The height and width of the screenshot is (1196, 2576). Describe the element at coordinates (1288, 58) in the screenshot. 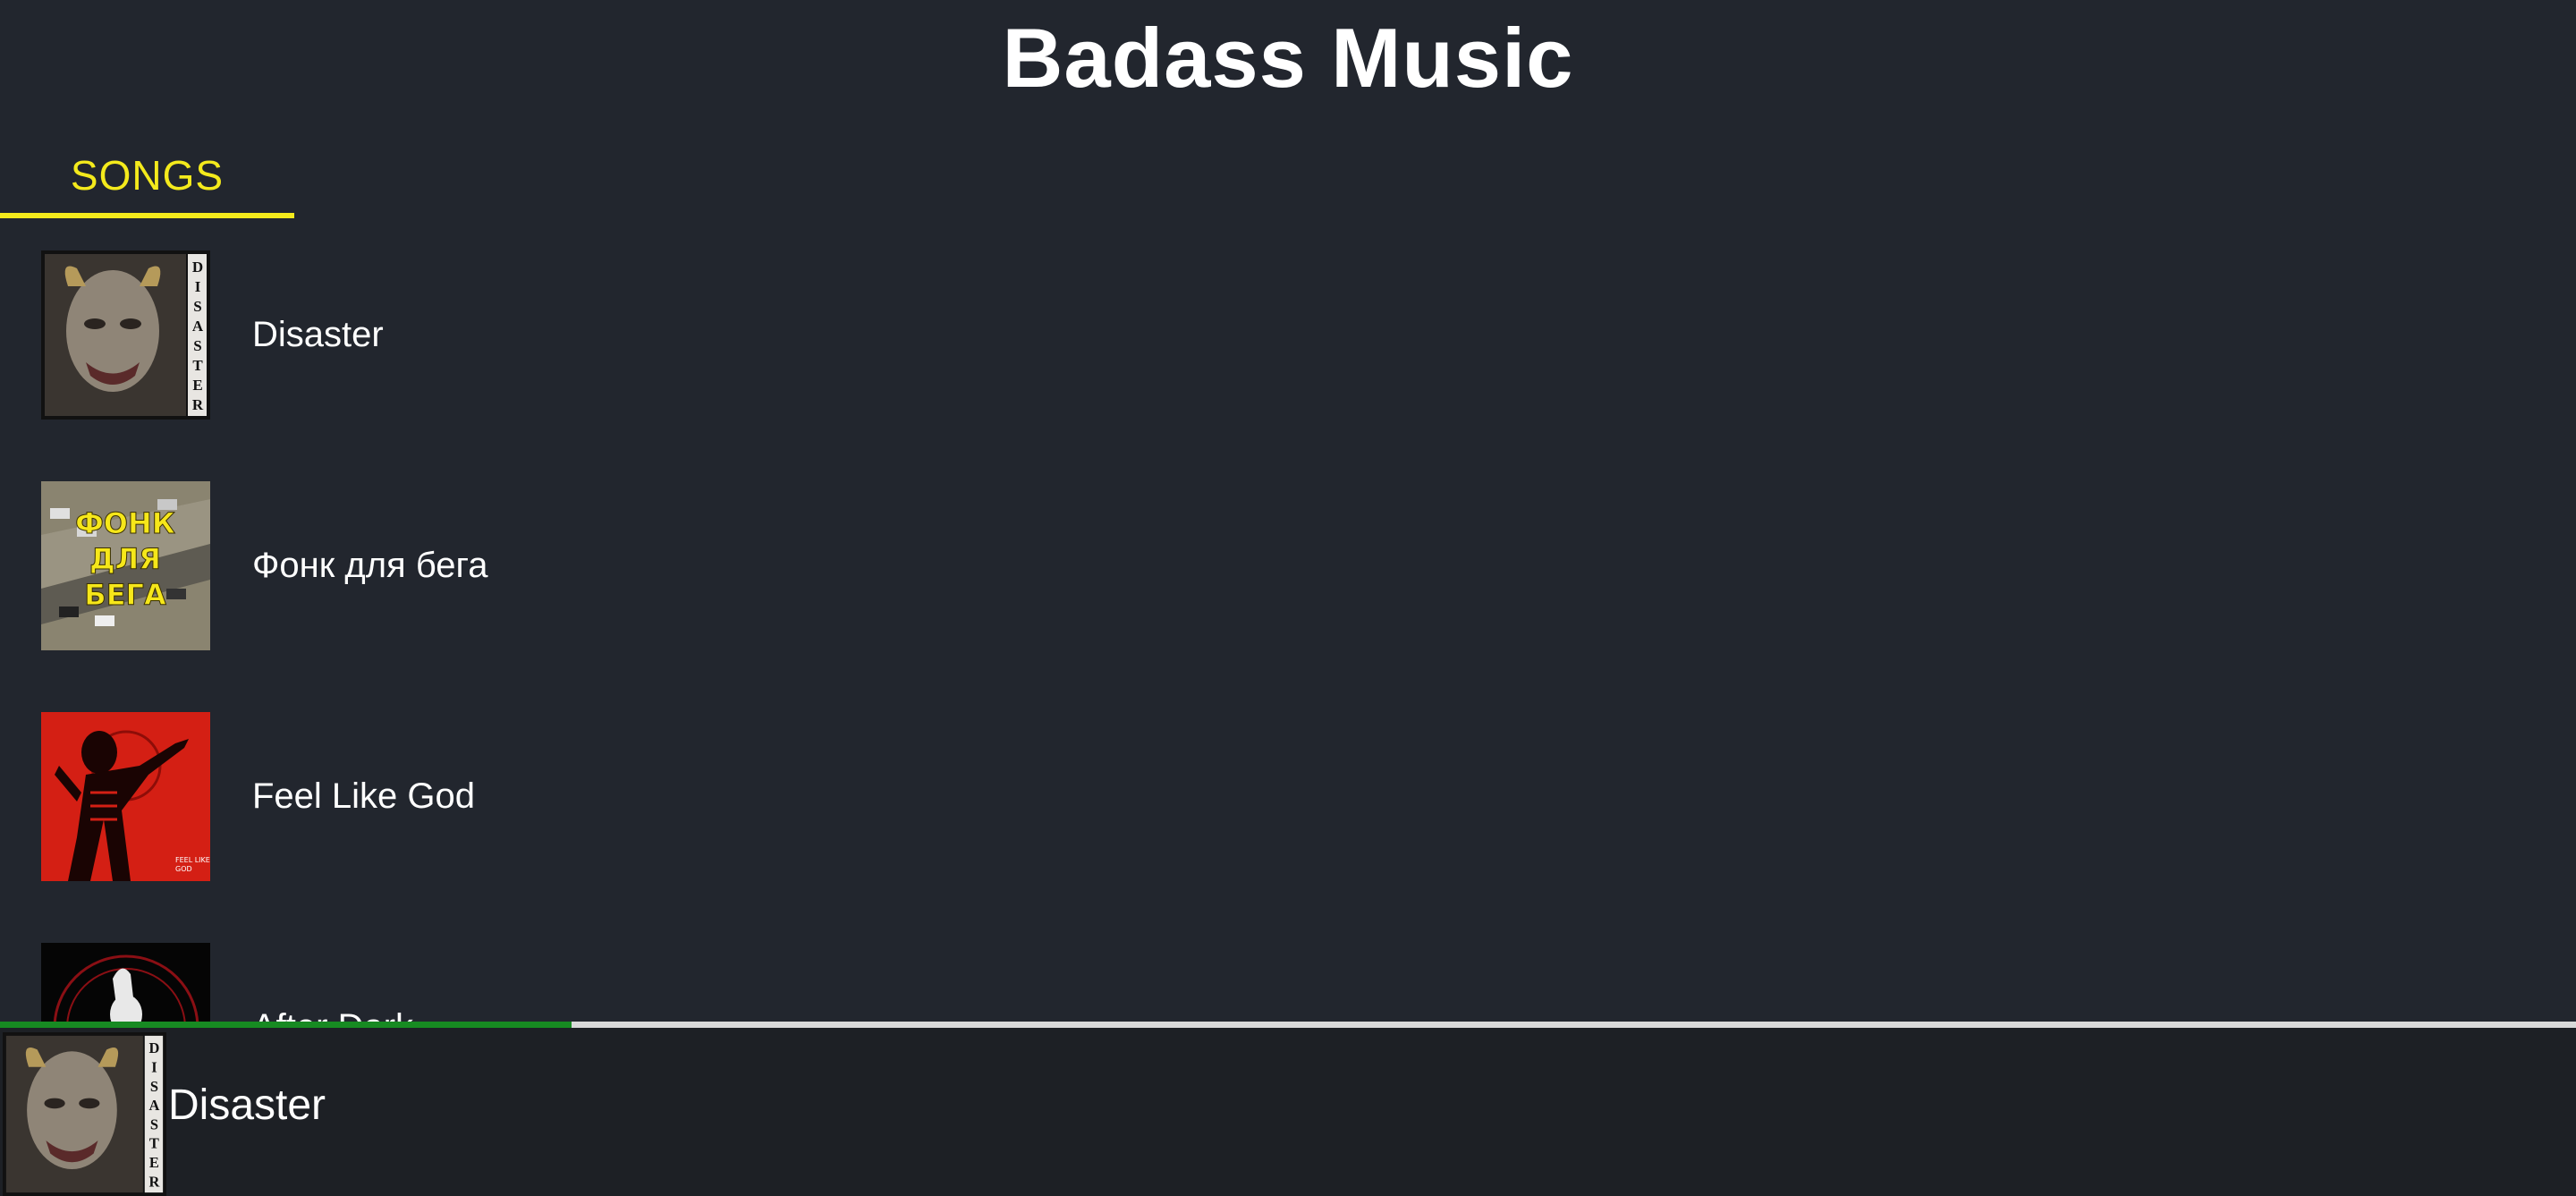

I see `app-title: Badass Music` at that location.